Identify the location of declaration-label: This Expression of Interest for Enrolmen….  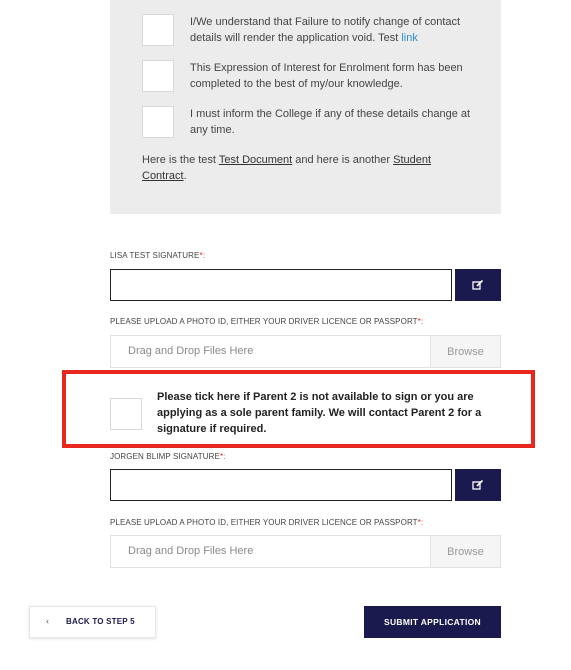
(326, 76).